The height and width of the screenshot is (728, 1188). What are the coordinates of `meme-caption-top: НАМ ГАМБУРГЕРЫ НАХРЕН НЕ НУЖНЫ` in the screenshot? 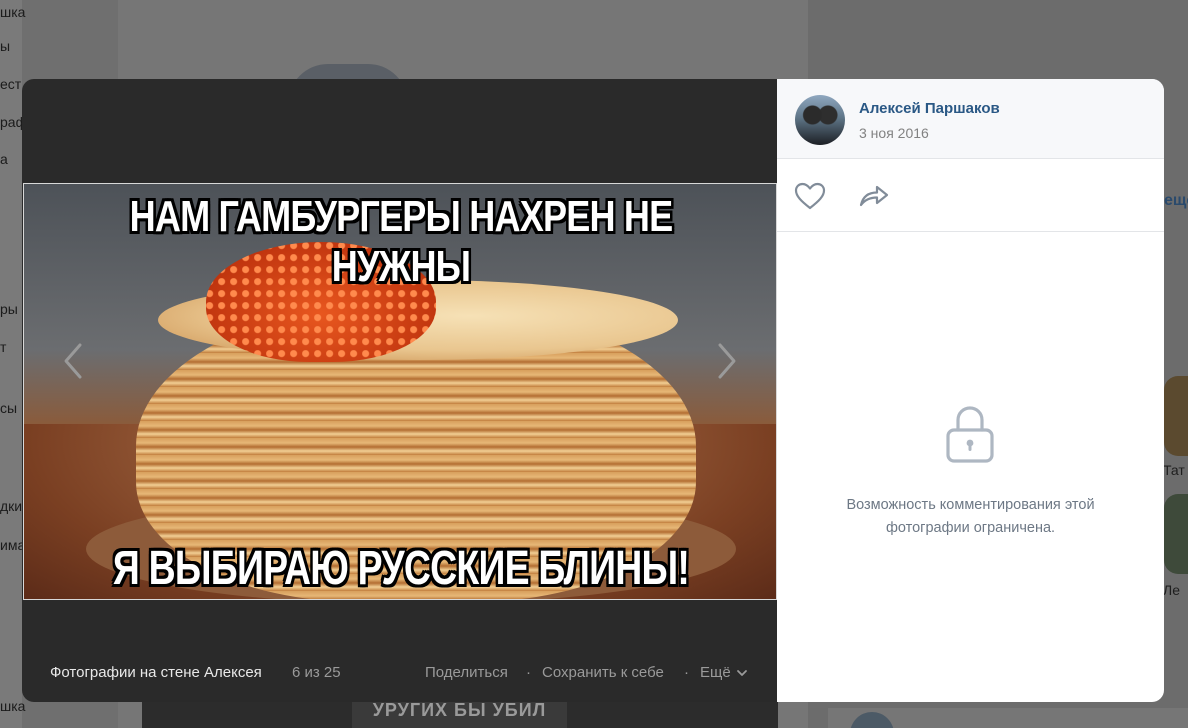 It's located at (401, 241).